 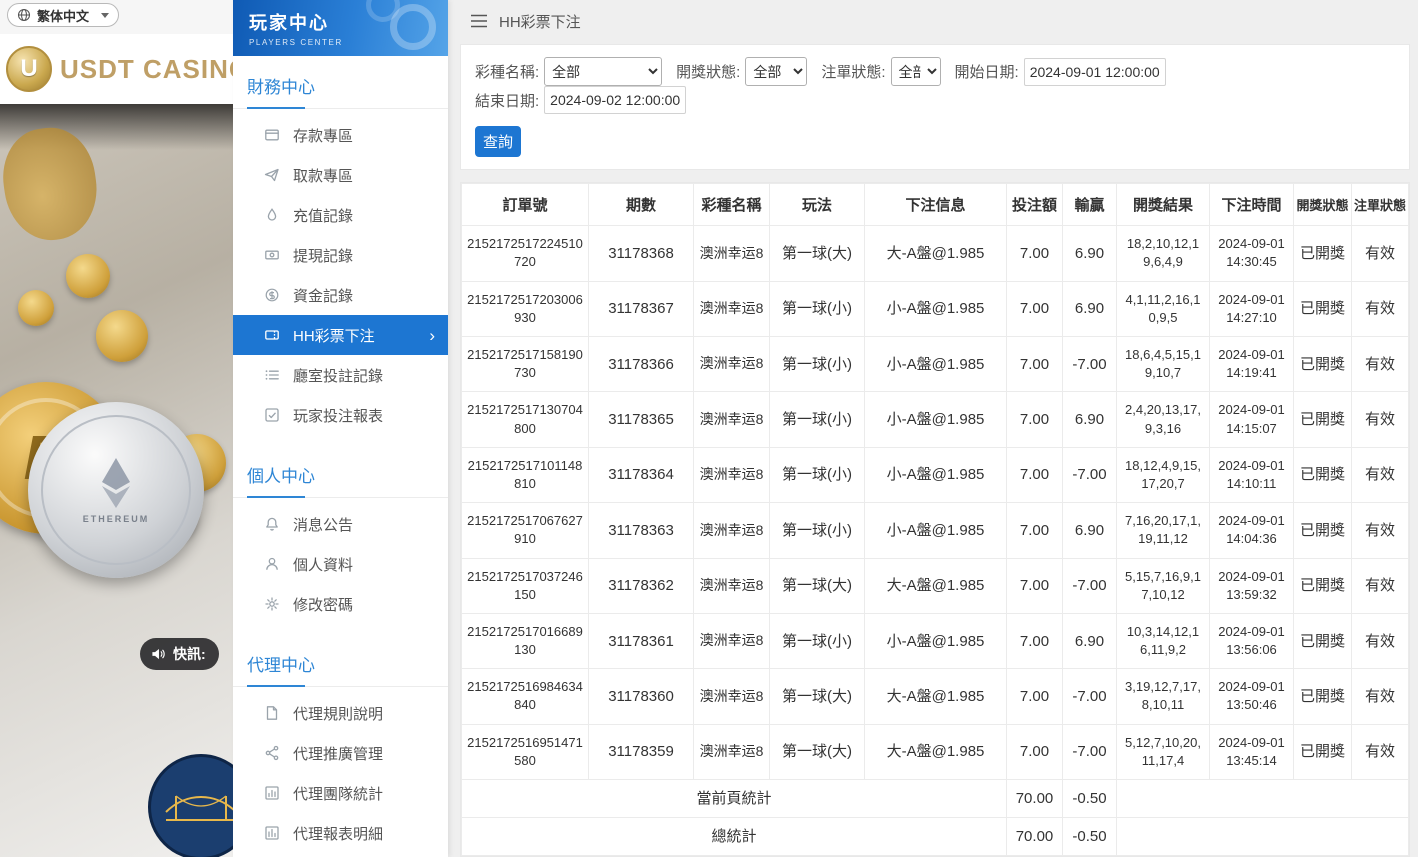 What do you see at coordinates (340, 604) in the screenshot?
I see `sidebar-item-change-password: 修改密碼` at bounding box center [340, 604].